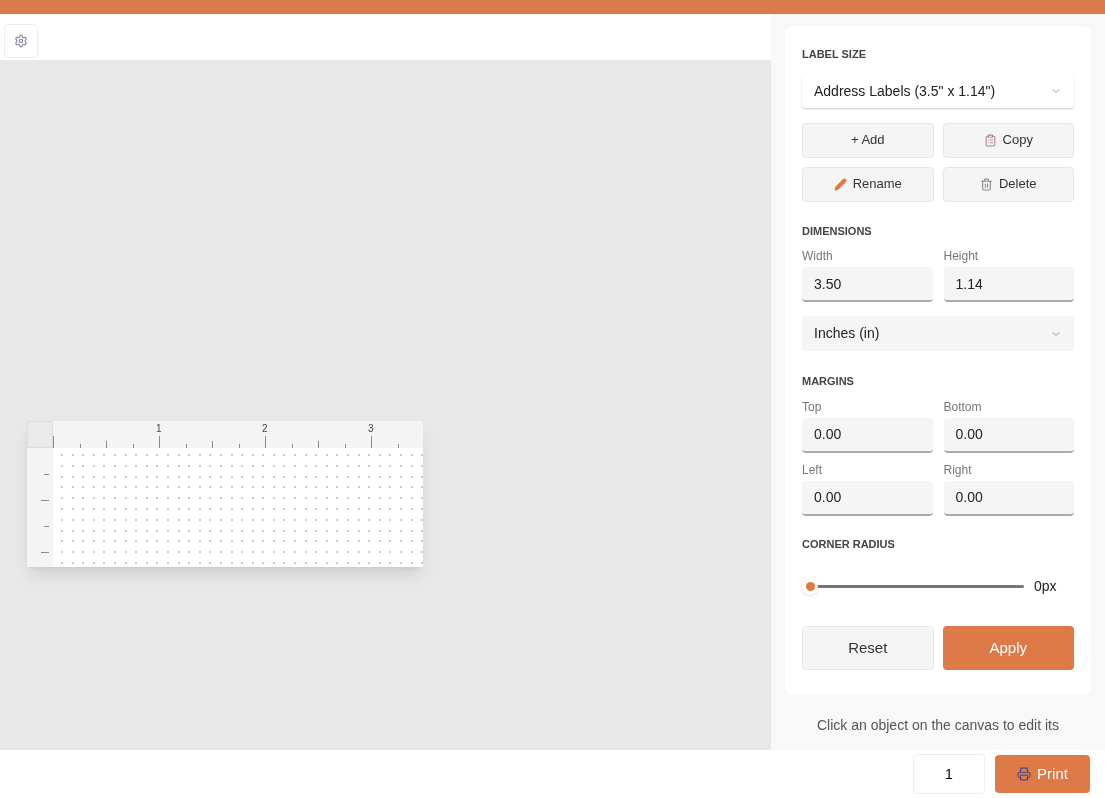 The width and height of the screenshot is (1105, 798). I want to click on section-heading: MARGINS, so click(828, 381).